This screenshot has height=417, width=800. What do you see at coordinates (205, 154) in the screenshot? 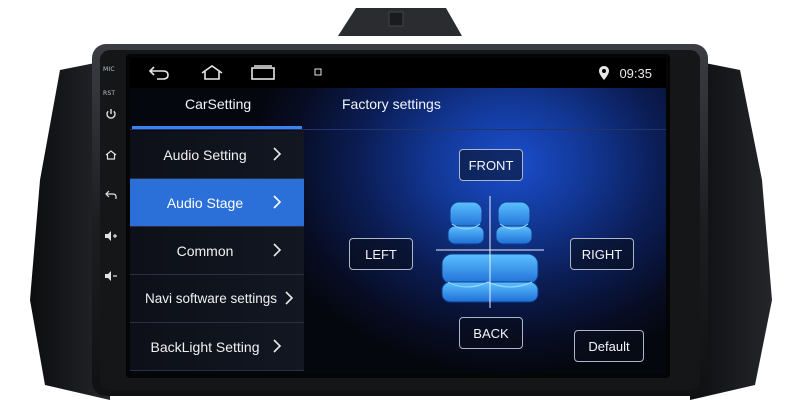
I see `menu-item-label: Audio Setting` at bounding box center [205, 154].